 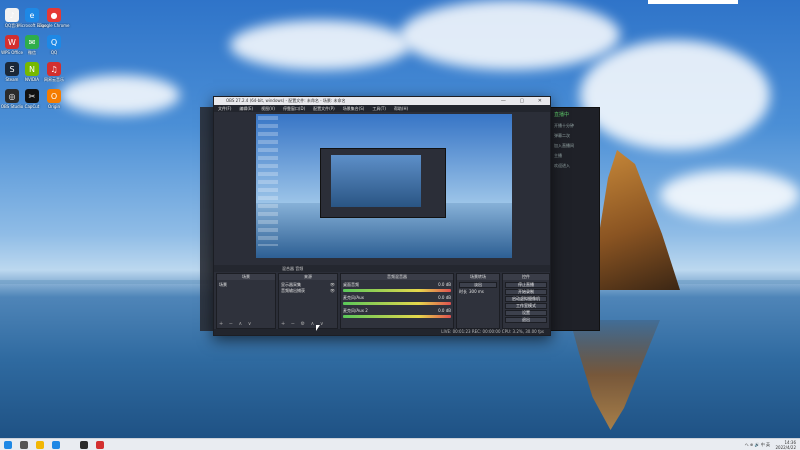 I want to click on menu-item: 工具(T), so click(x=379, y=108).